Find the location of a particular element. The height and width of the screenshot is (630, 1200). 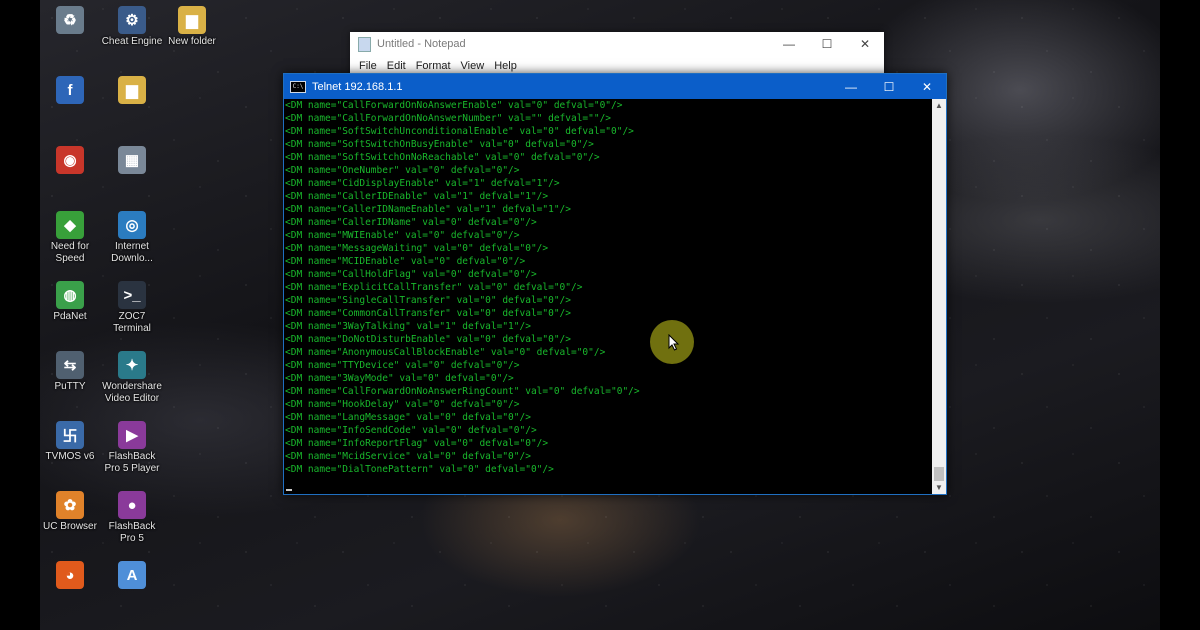

telnet-maximize-button: ☐ is located at coordinates (889, 86).